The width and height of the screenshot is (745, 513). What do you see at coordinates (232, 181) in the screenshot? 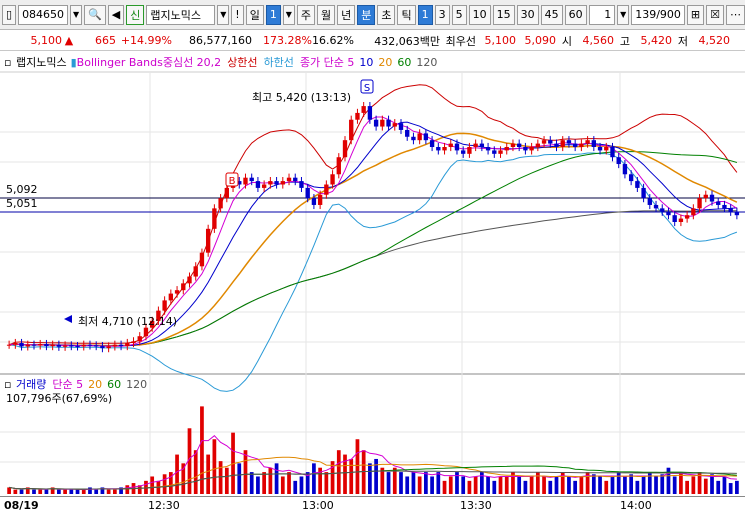
I see `buy-marker: B` at bounding box center [232, 181].